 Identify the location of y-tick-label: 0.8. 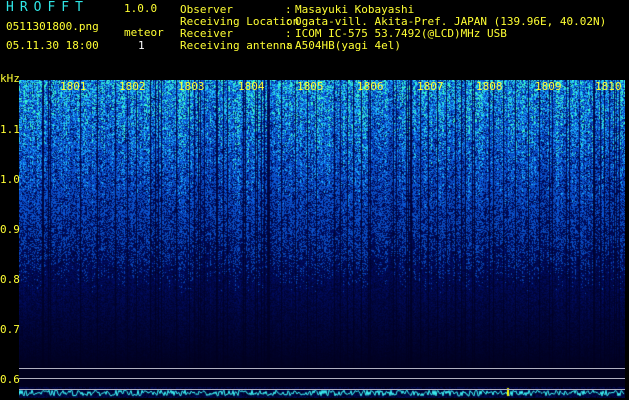
(10, 279).